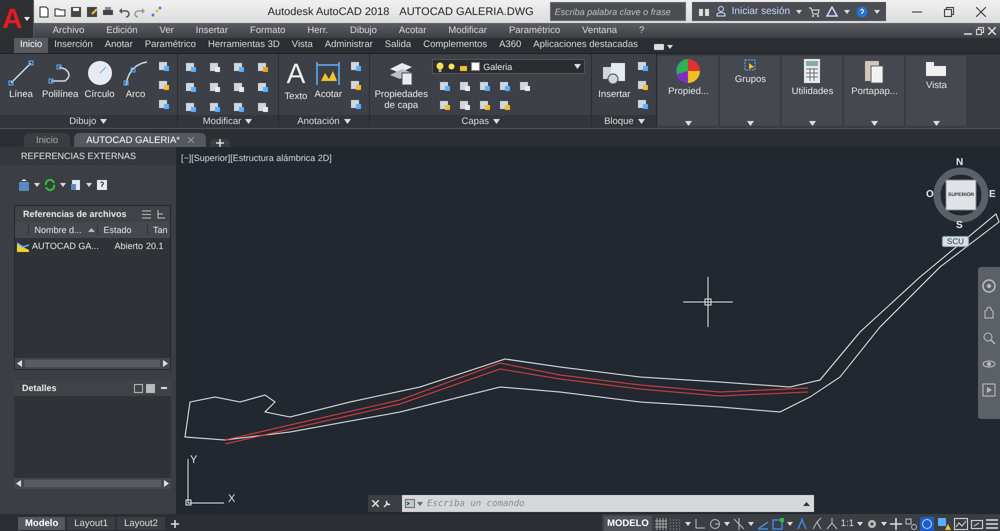 Image resolution: width=1000 pixels, height=531 pixels. Describe the element at coordinates (989, 390) in the screenshot. I see `play-icon` at that location.